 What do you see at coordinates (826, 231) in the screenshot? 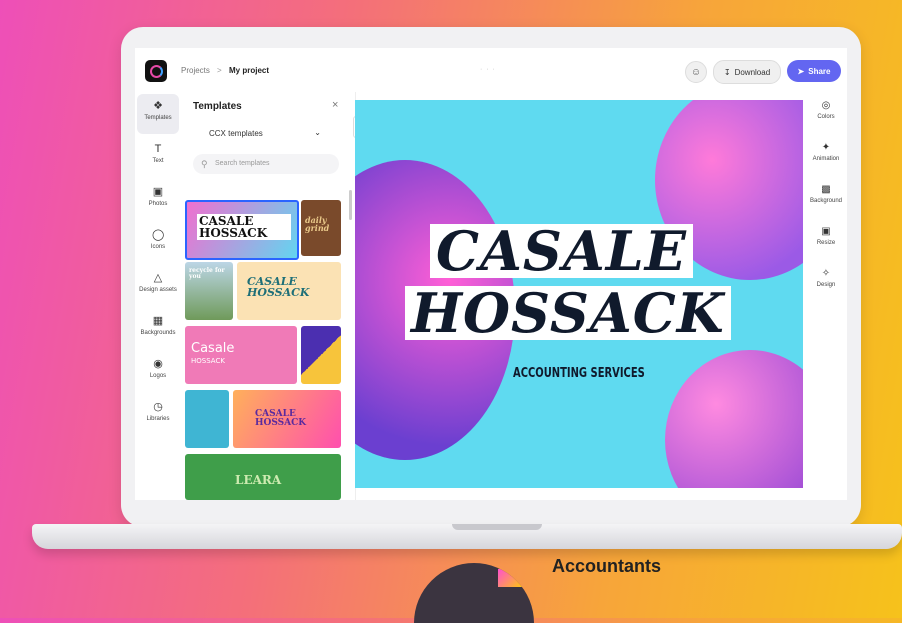
I see `resize-icon: ▣` at bounding box center [826, 231].